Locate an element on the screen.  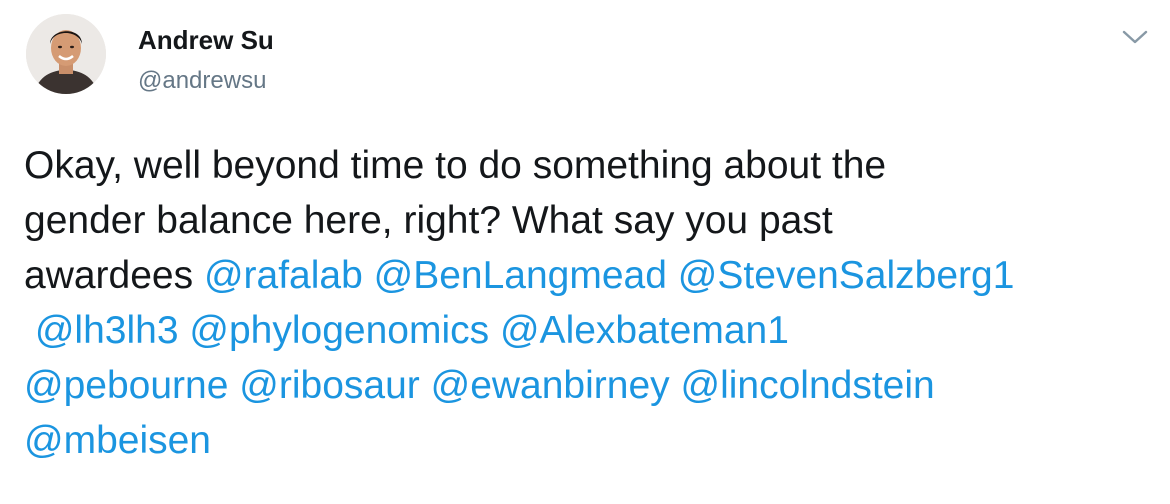
mention-link: @lh3lh3 is located at coordinates (107, 330).